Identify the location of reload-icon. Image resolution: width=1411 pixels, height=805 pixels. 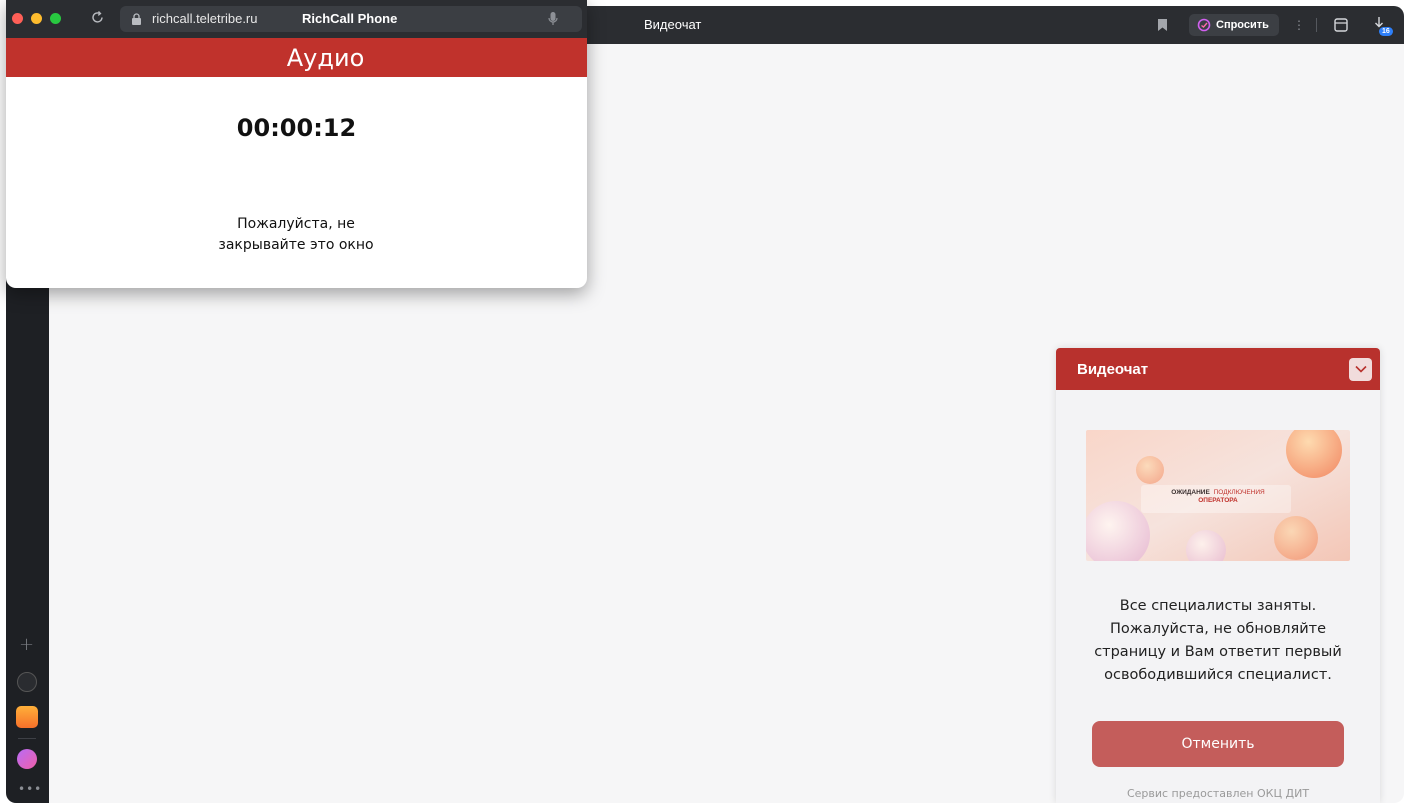
(97, 17).